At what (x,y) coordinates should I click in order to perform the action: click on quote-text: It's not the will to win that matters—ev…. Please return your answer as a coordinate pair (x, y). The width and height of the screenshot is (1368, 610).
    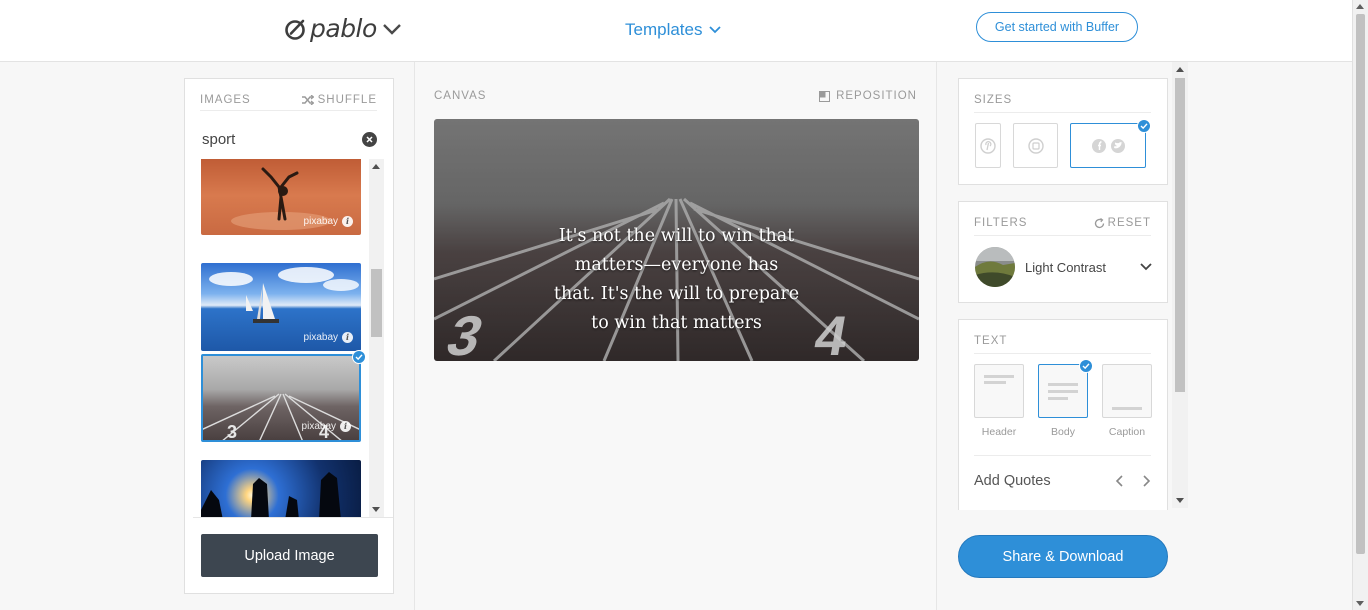
    Looking at the image, I should click on (676, 280).